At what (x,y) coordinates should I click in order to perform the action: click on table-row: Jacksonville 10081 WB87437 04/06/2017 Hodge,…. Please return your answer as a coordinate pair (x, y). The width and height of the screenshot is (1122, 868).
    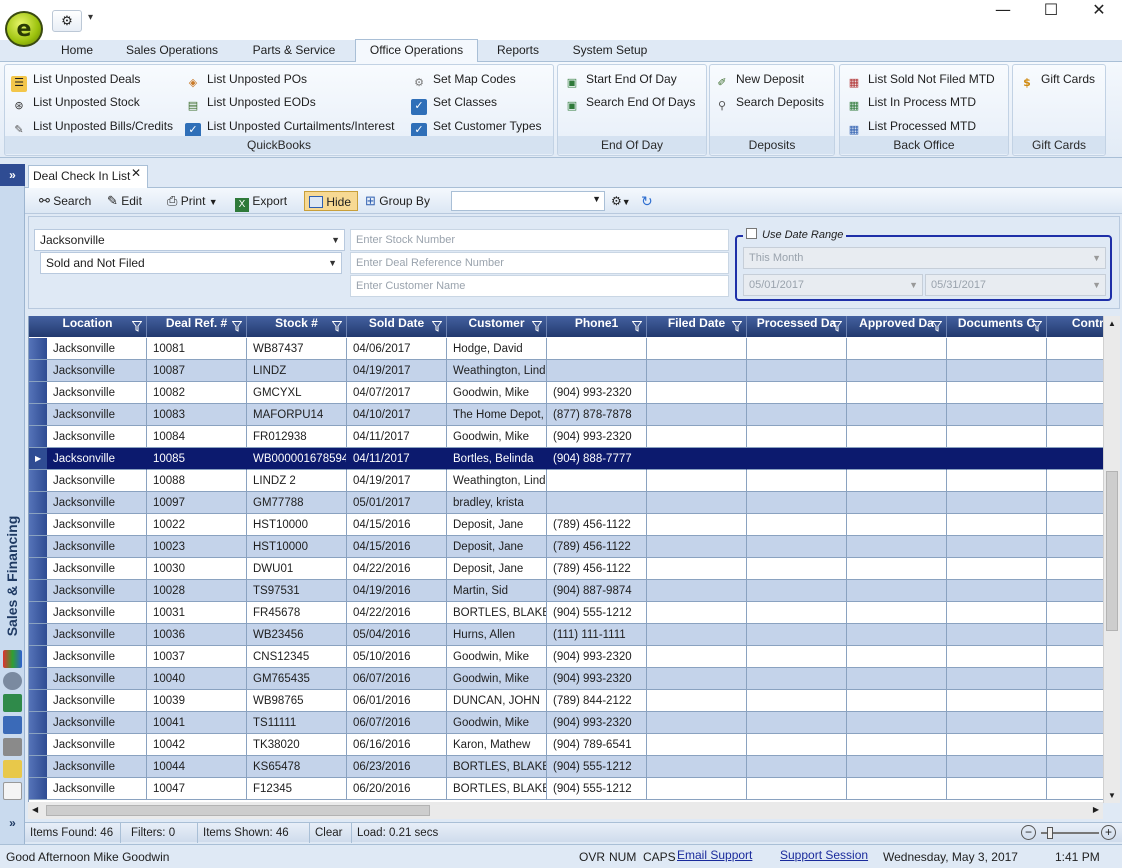
    Looking at the image, I should click on (566, 349).